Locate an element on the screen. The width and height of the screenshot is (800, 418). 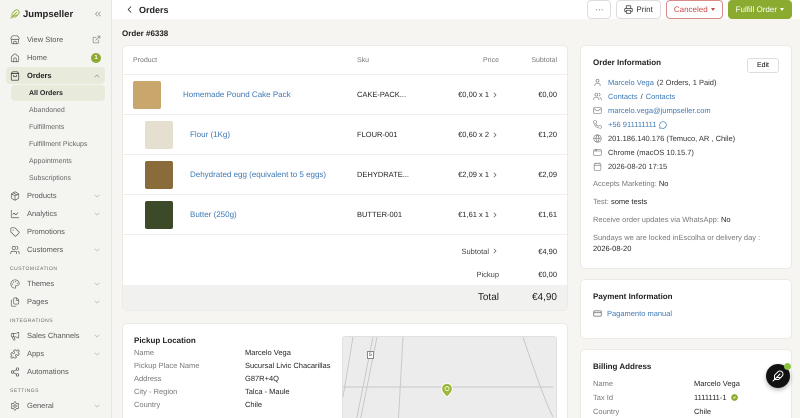
brand-logo: Jumpseller is located at coordinates (42, 14).